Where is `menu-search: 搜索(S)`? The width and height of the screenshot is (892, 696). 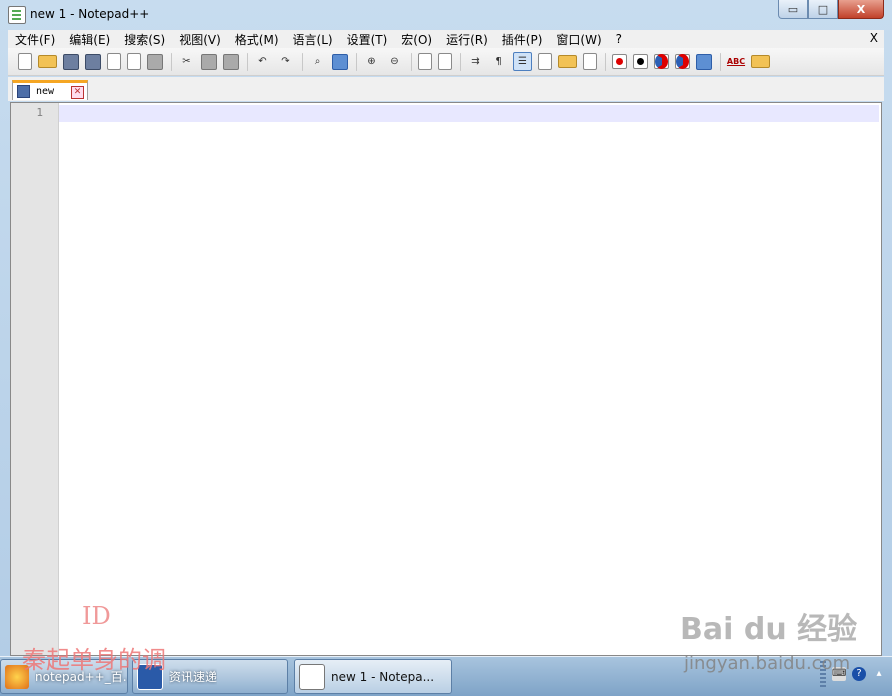 menu-search: 搜索(S) is located at coordinates (144, 39).